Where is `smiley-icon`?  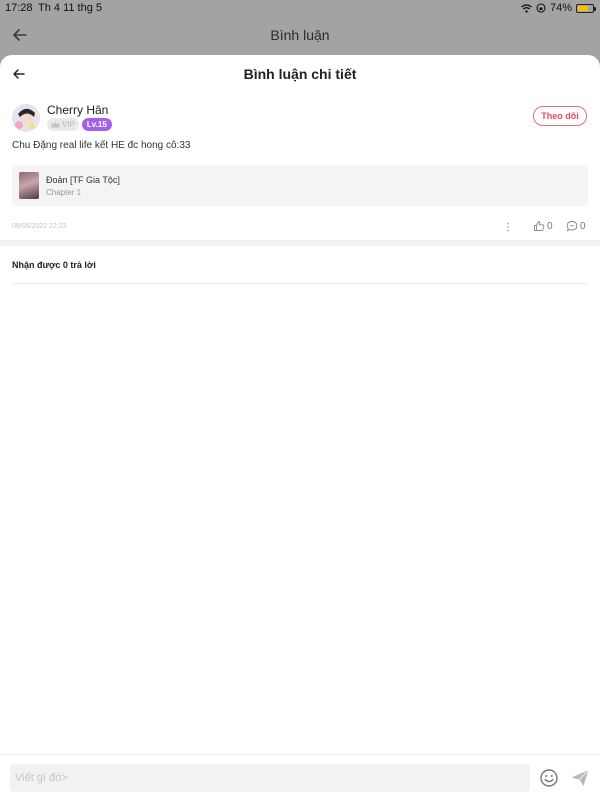
smiley-icon is located at coordinates (549, 778).